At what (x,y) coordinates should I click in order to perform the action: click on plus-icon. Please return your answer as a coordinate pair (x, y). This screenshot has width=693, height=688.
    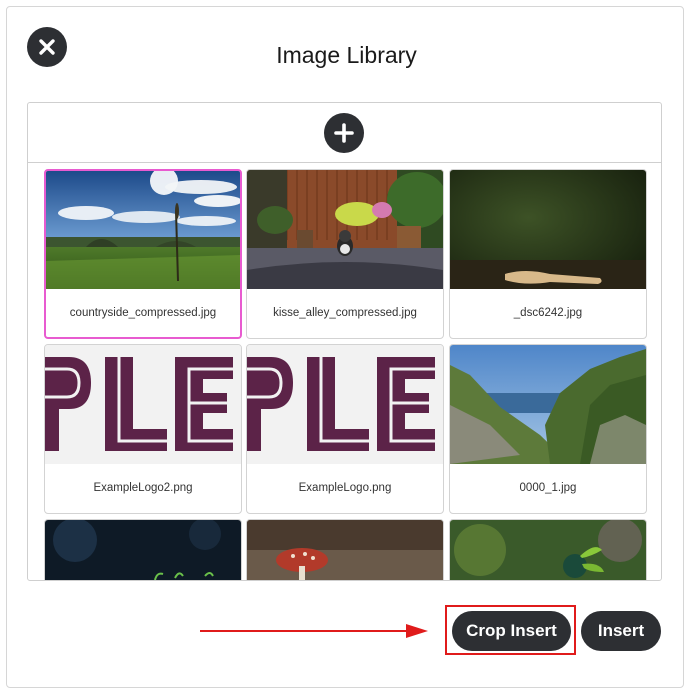
    Looking at the image, I should click on (344, 133).